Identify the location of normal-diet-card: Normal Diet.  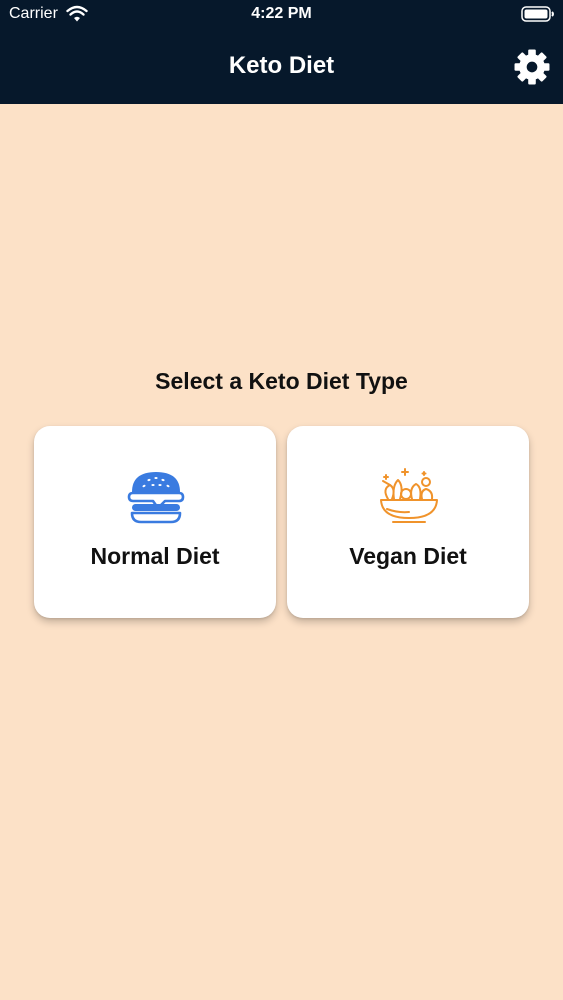
(155, 522).